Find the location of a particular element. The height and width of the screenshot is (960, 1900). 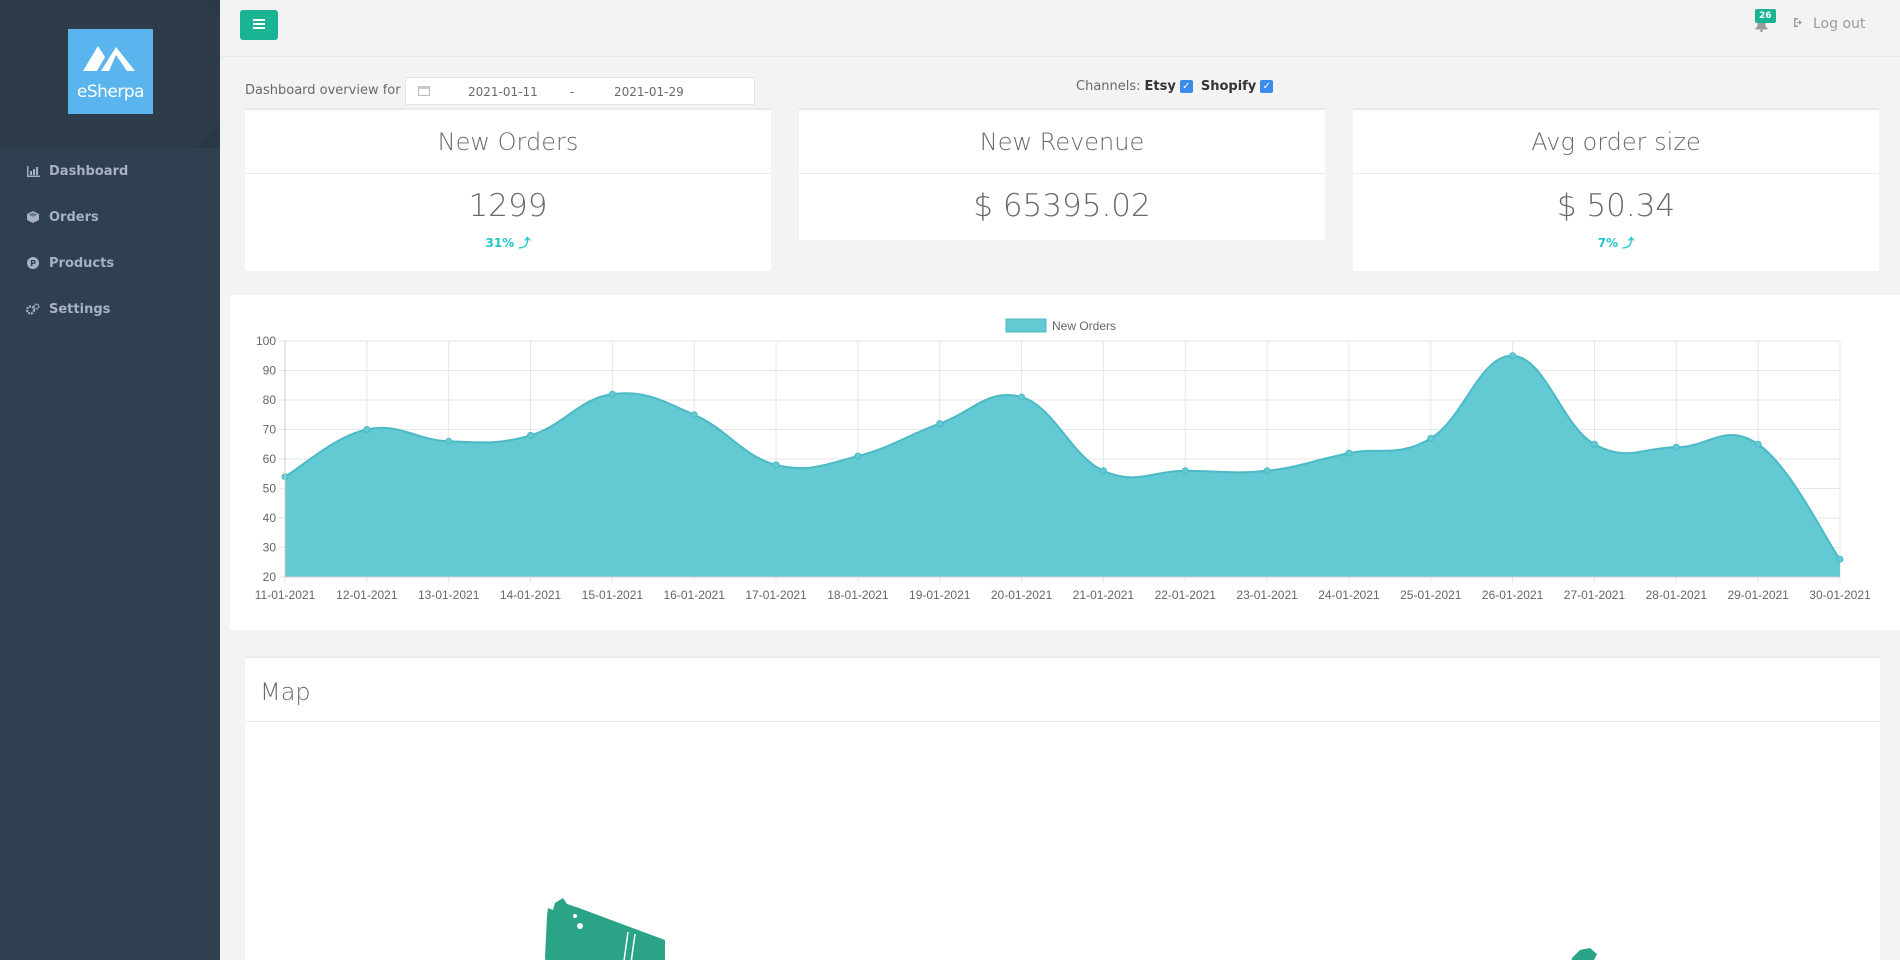

logout-link: Log out is located at coordinates (1829, 24).